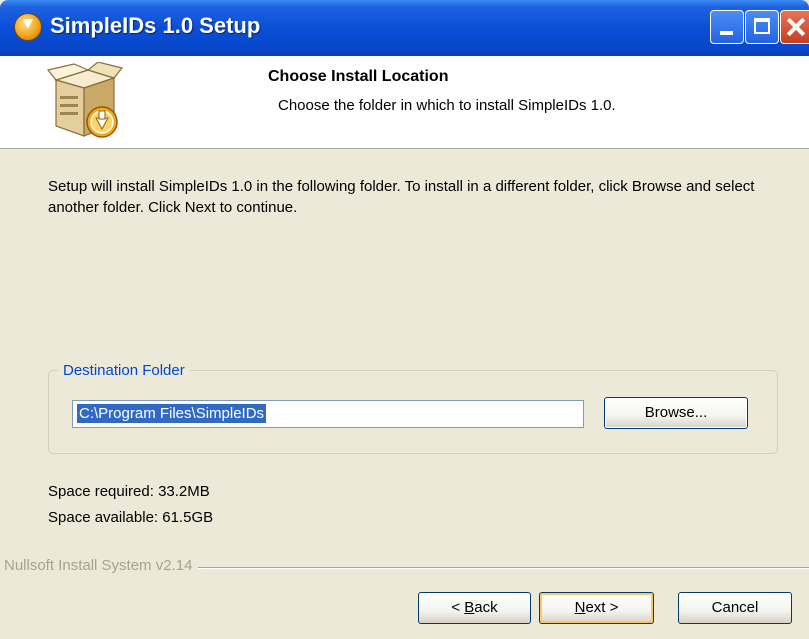  I want to click on back-button: < Back, so click(474, 608).